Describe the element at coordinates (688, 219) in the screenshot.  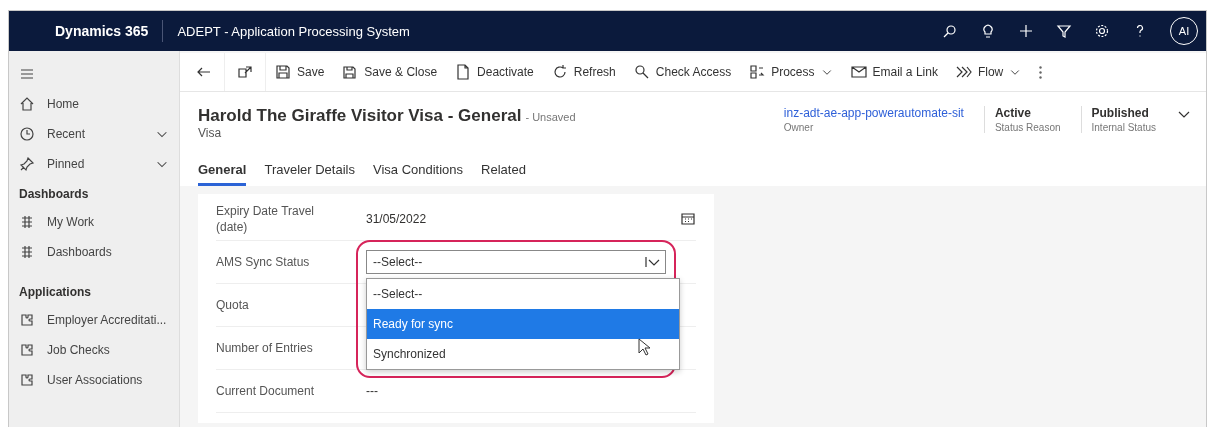
I see `calendar-icon` at that location.